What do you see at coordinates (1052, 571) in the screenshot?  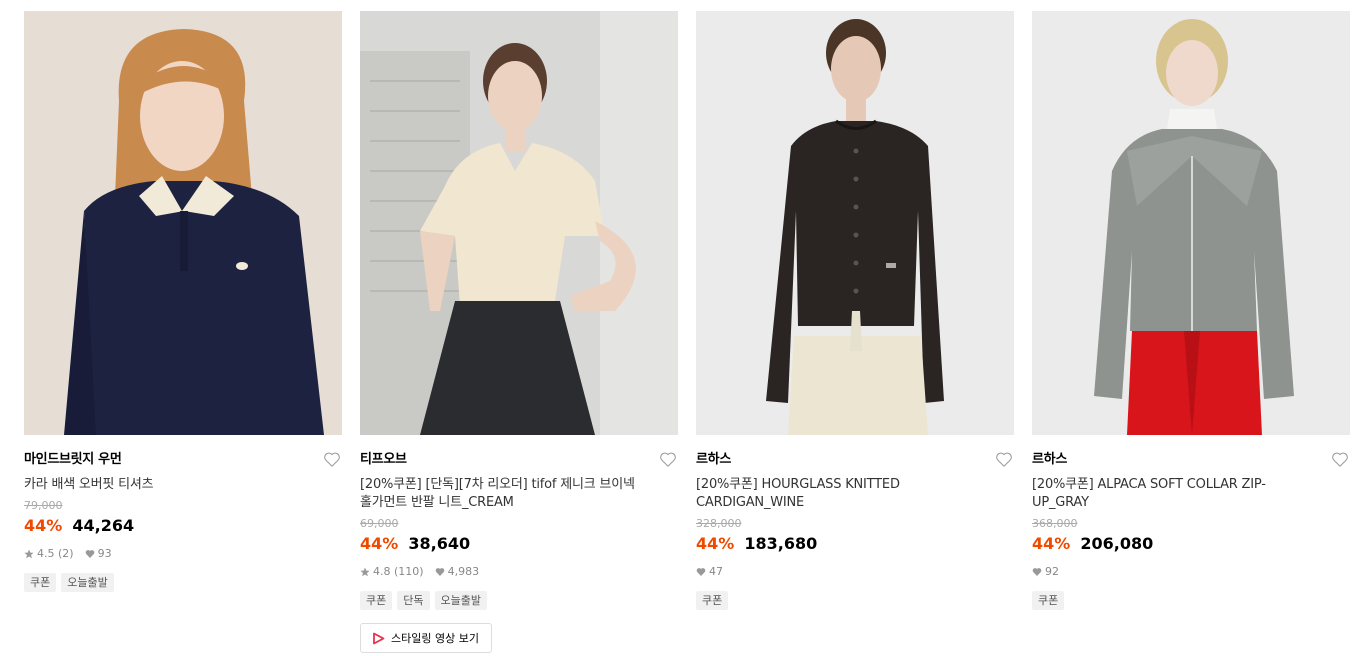 I see `like-count: 92` at bounding box center [1052, 571].